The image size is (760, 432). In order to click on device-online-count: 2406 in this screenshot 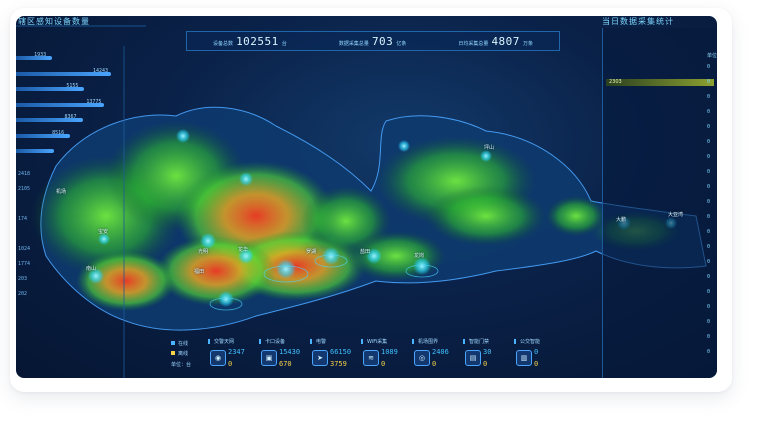, I will do `click(440, 352)`.